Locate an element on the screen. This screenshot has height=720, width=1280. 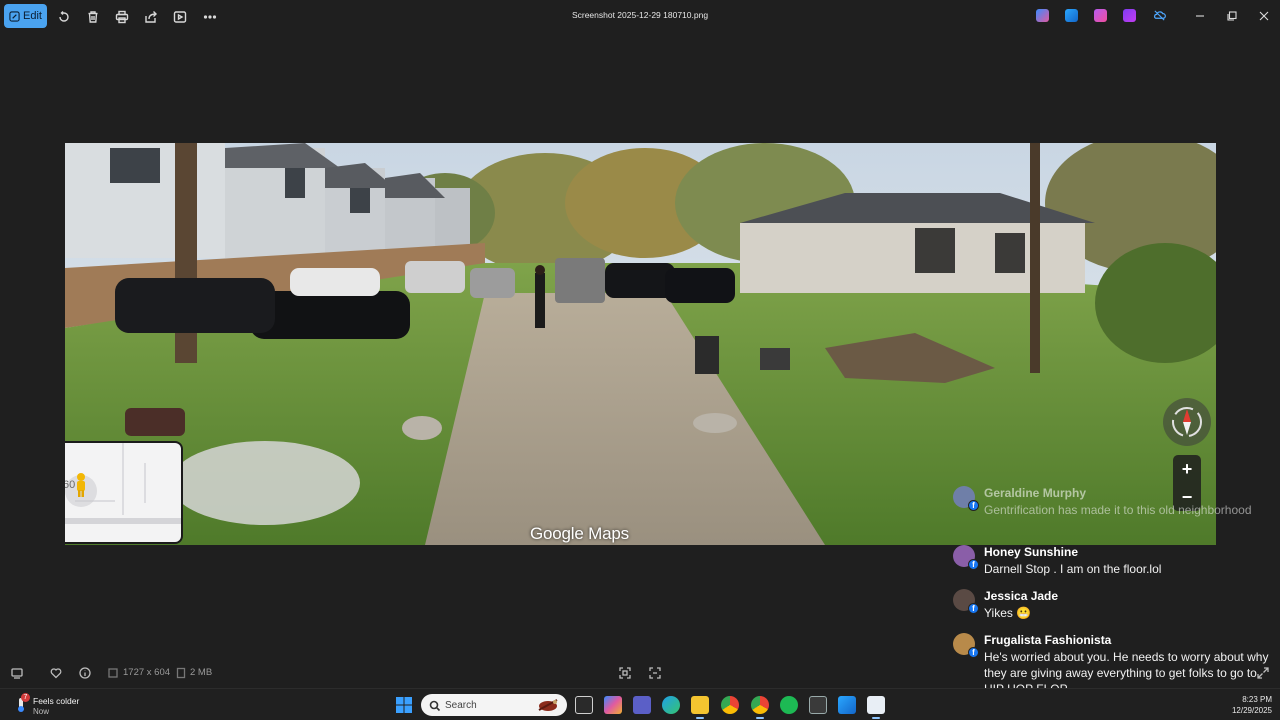
edge-icon is located at coordinates (671, 705).